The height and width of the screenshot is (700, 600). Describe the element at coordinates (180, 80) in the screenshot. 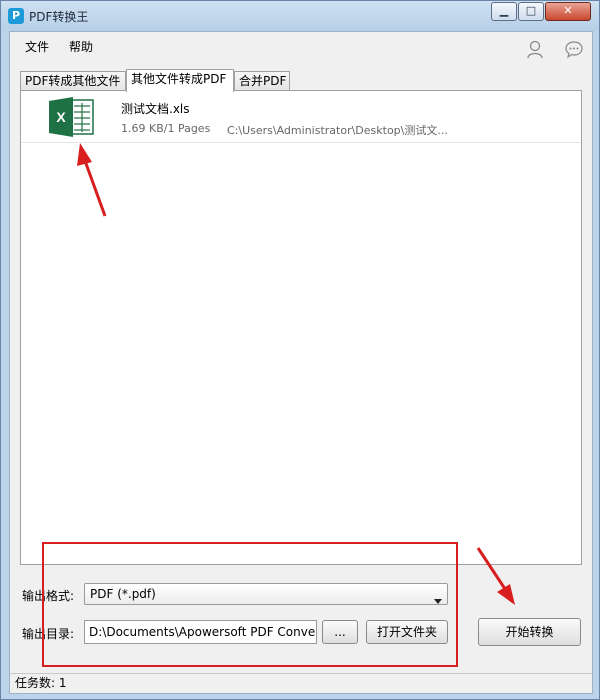

I see `tab-other-to-pdf: 其他文件转成PDF` at that location.